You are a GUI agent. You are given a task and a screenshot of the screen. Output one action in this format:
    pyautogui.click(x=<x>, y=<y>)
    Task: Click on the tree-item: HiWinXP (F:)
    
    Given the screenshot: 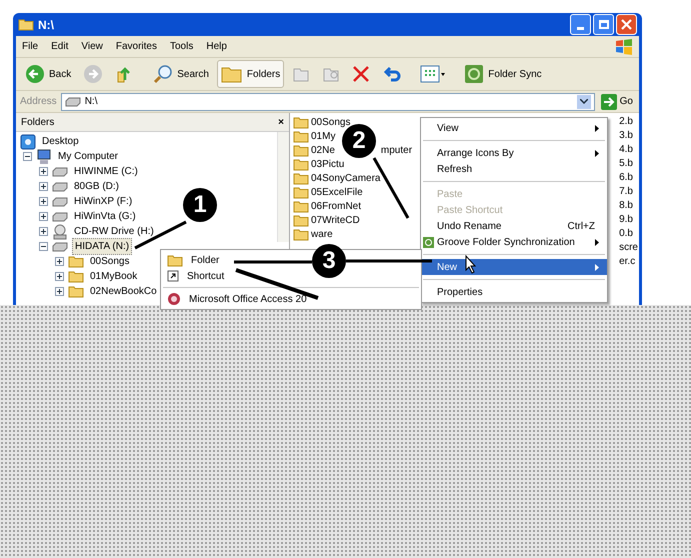 What is the action you would take?
    pyautogui.click(x=103, y=201)
    